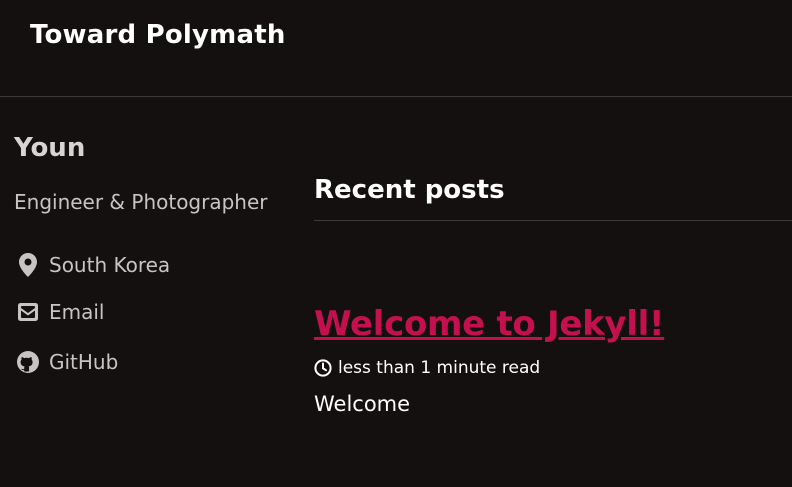 This screenshot has height=487, width=792. Describe the element at coordinates (28, 362) in the screenshot. I see `github-icon` at that location.